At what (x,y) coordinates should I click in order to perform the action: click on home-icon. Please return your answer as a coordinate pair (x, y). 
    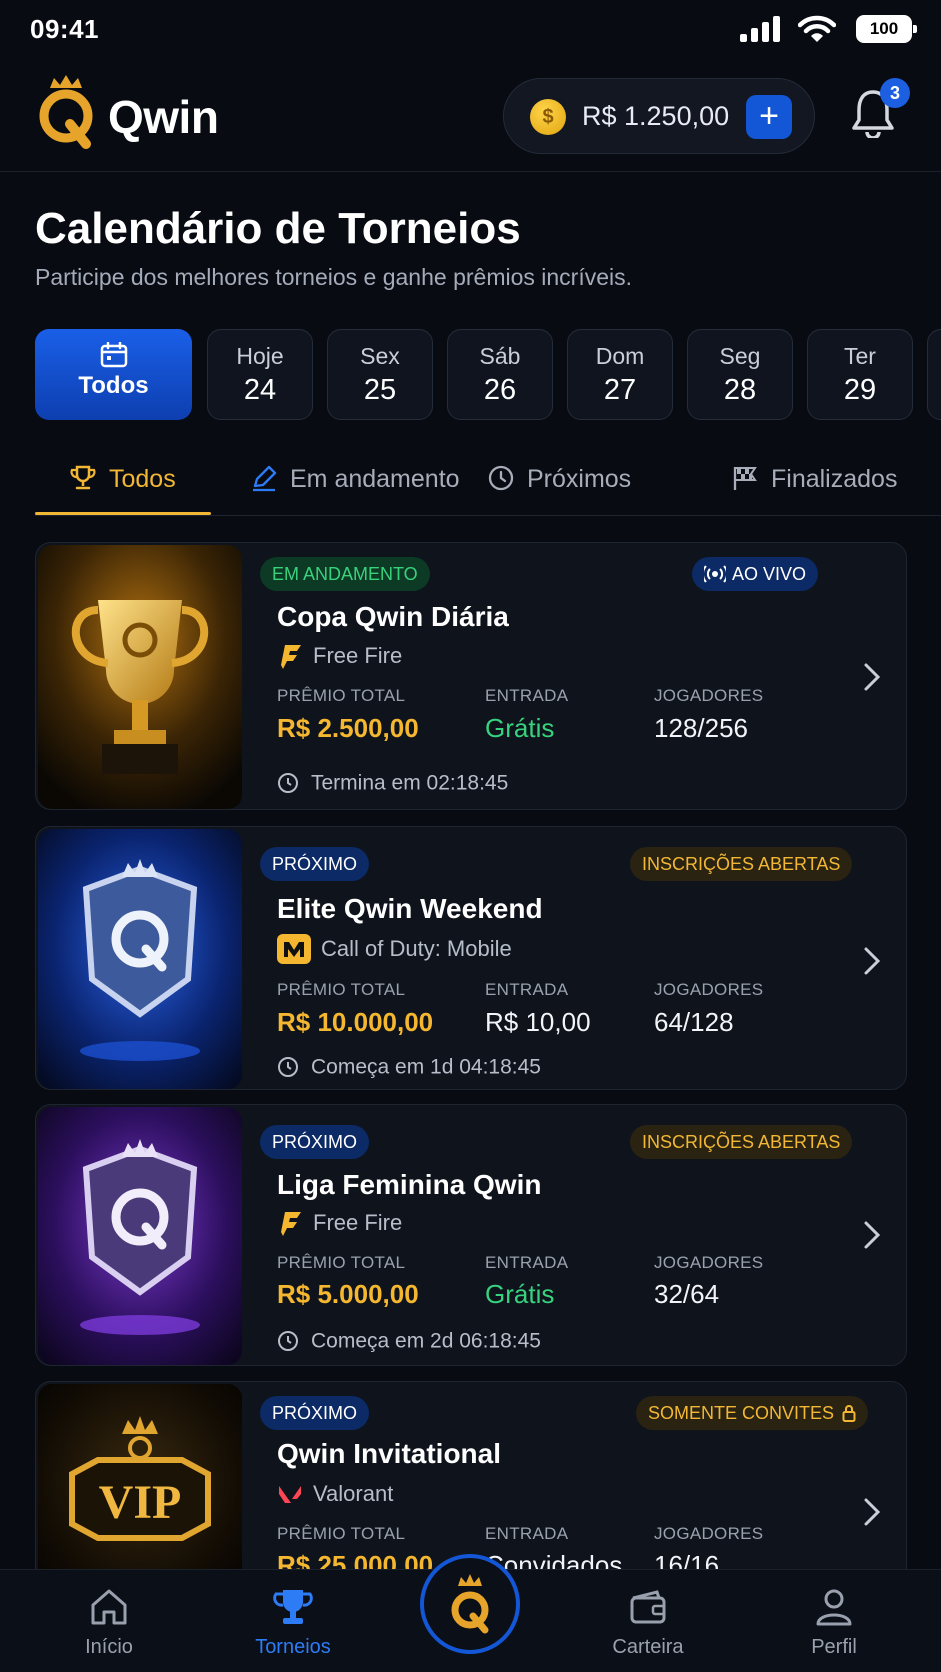
    Looking at the image, I should click on (109, 1607).